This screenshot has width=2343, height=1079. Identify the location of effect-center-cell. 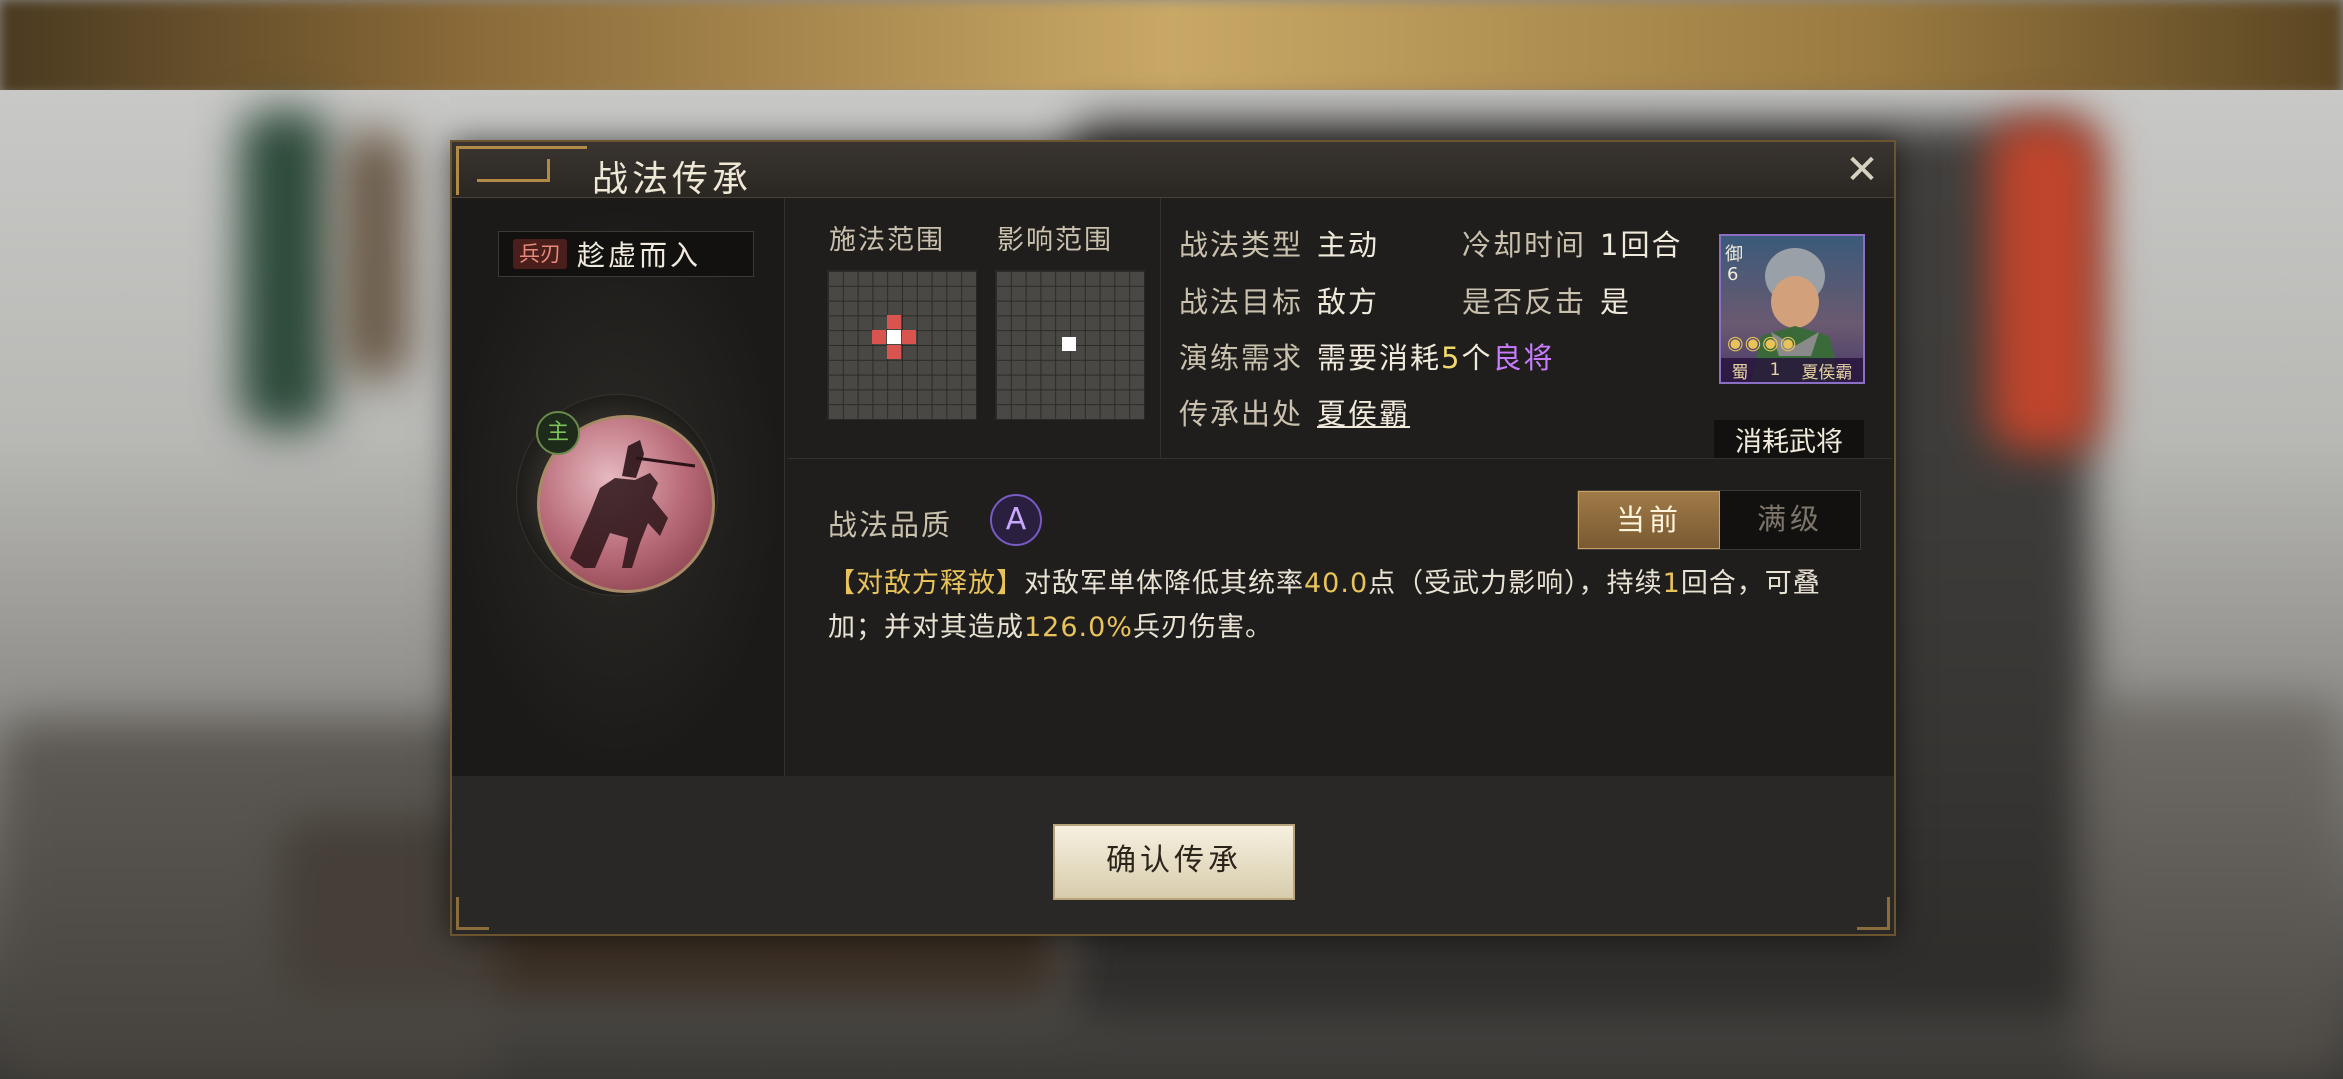
(1069, 344).